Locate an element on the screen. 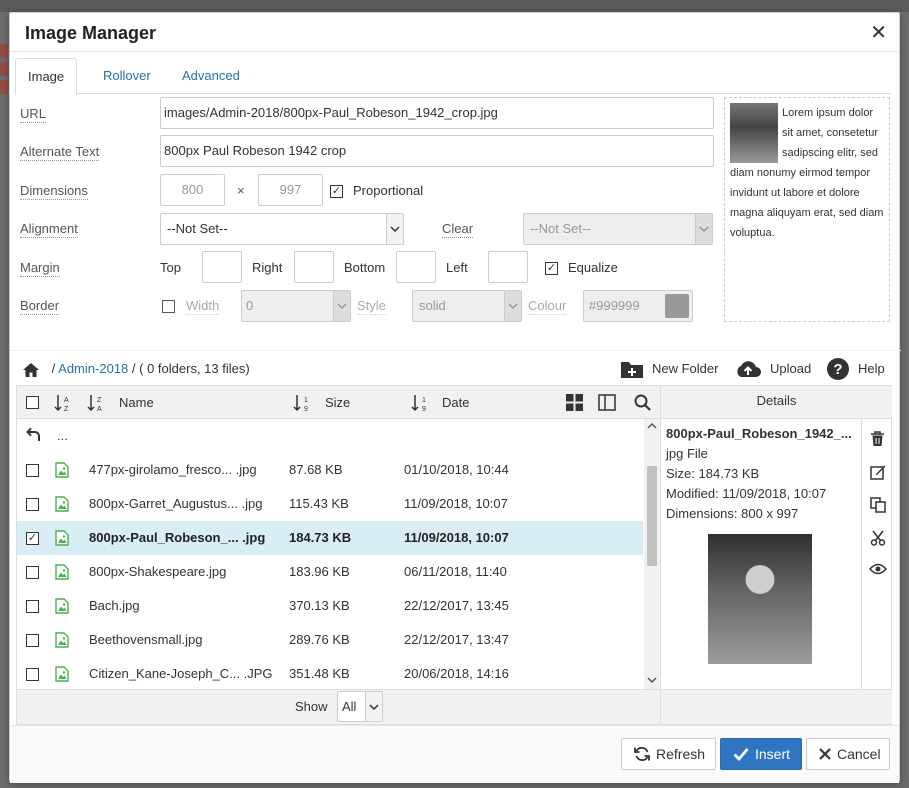 The height and width of the screenshot is (788, 909). colour-swatch is located at coordinates (677, 306).